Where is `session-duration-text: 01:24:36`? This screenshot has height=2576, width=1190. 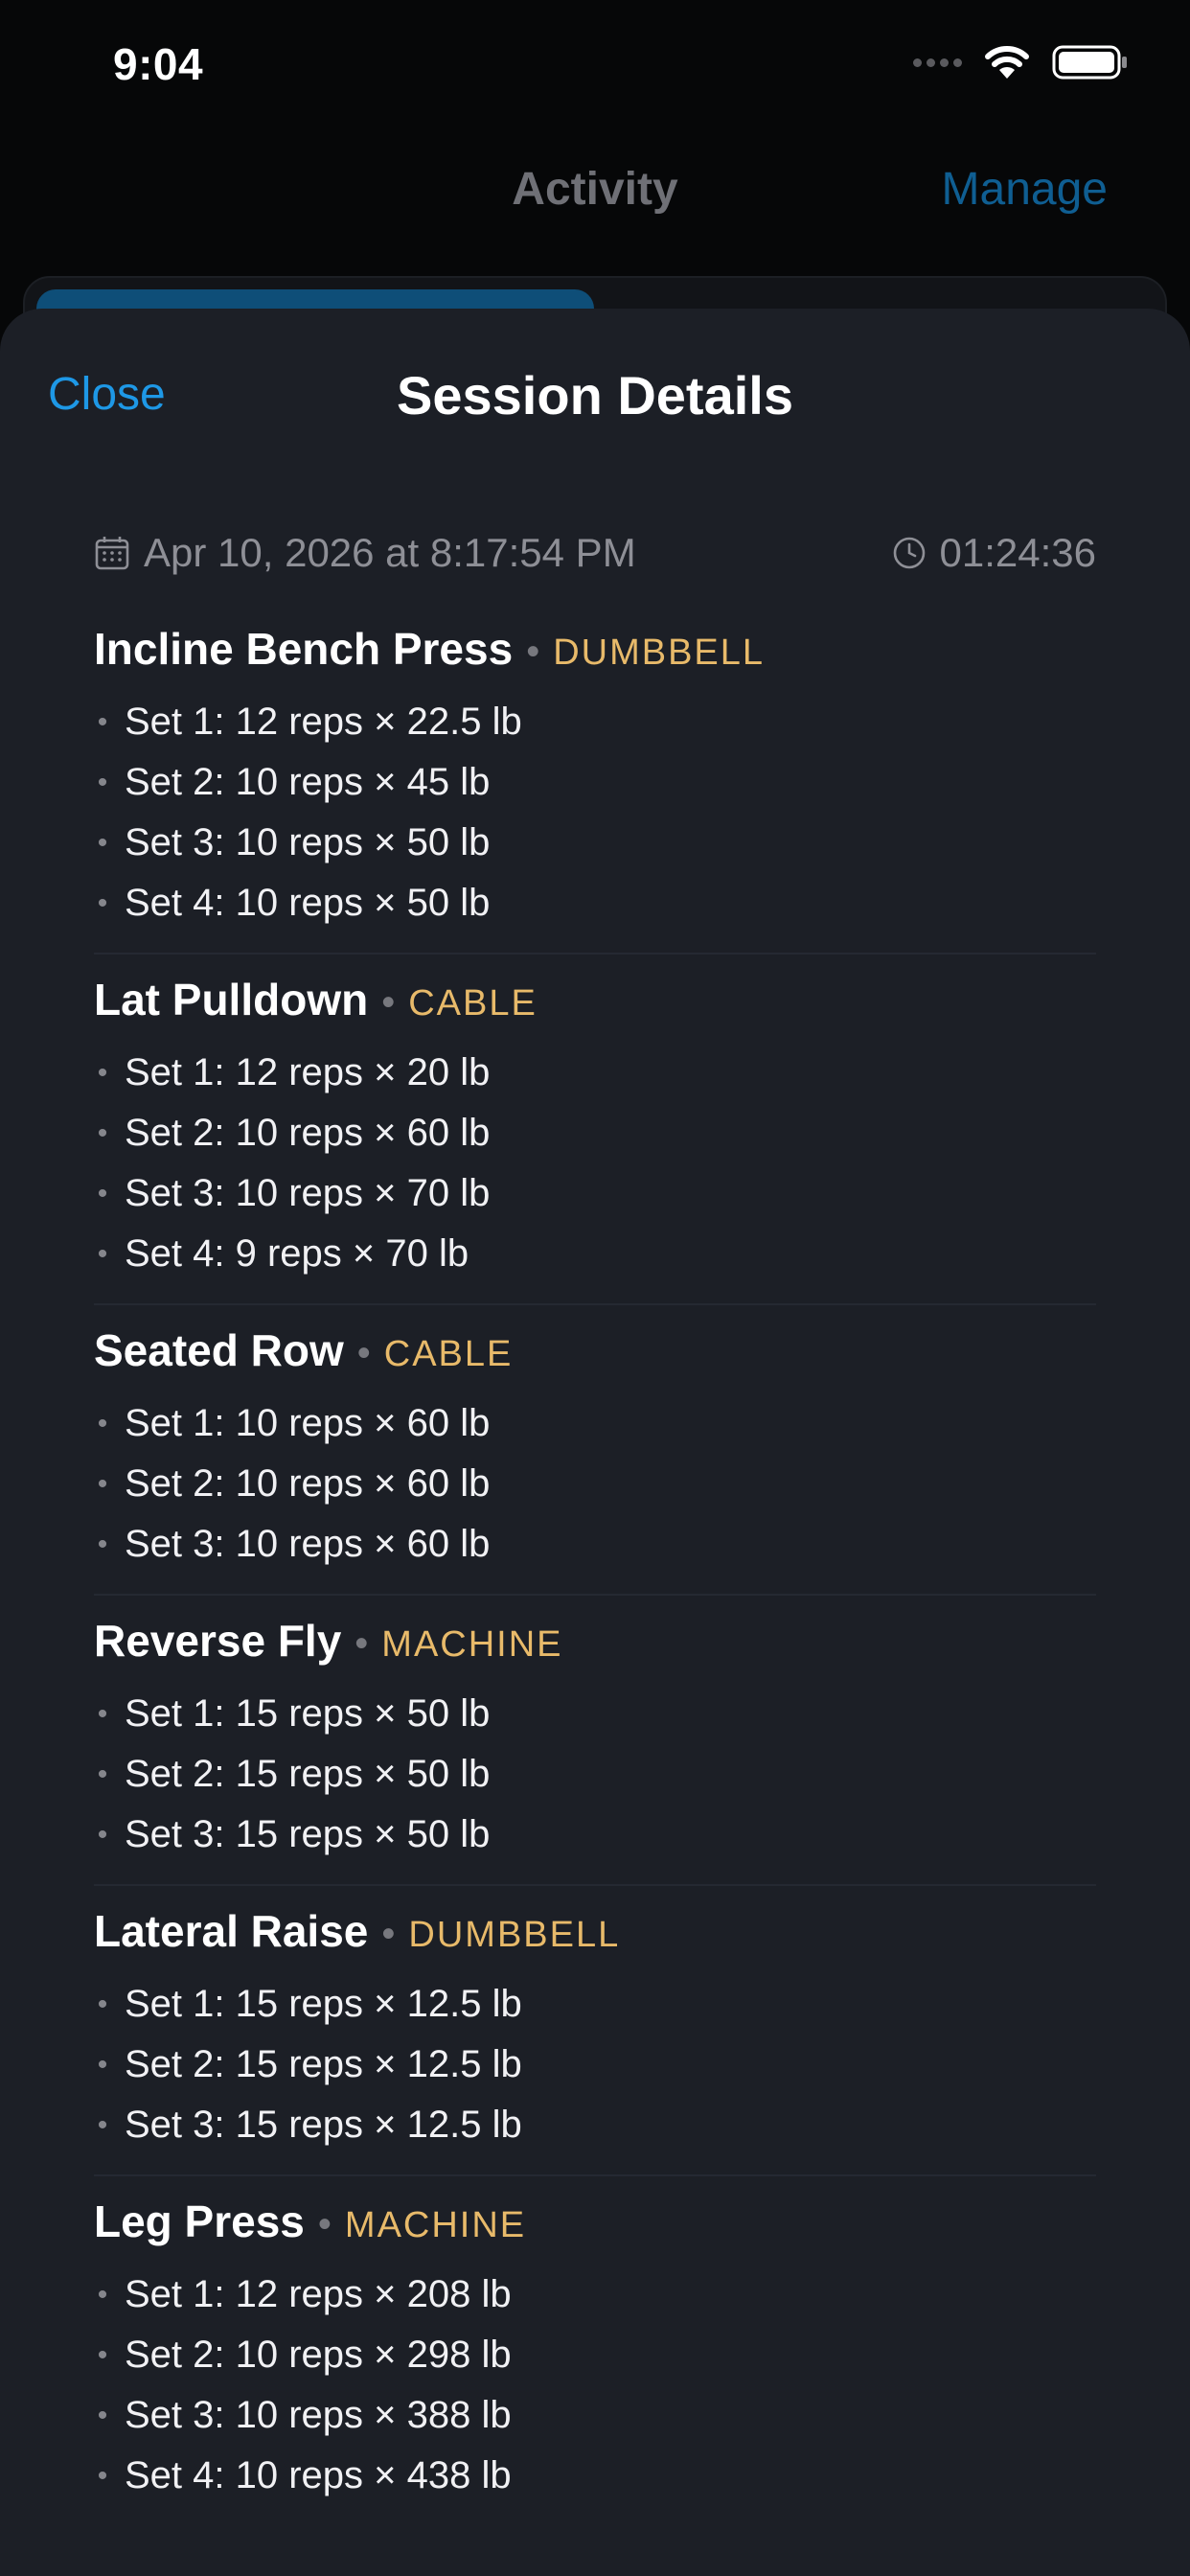 session-duration-text: 01:24:36 is located at coordinates (1018, 552).